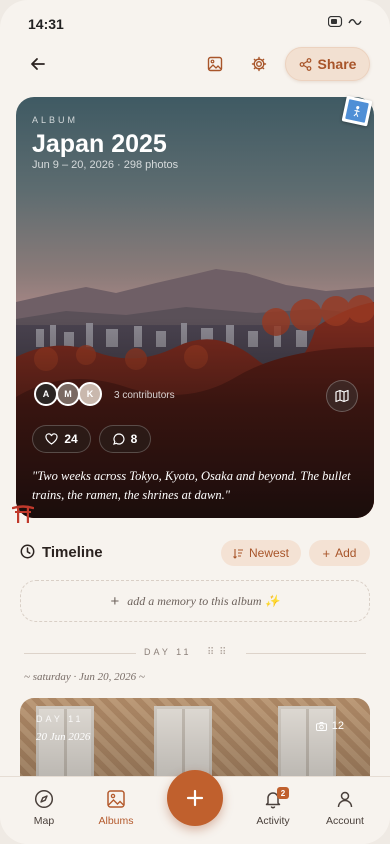  I want to click on contributors-label: 3 contributors, so click(144, 395).